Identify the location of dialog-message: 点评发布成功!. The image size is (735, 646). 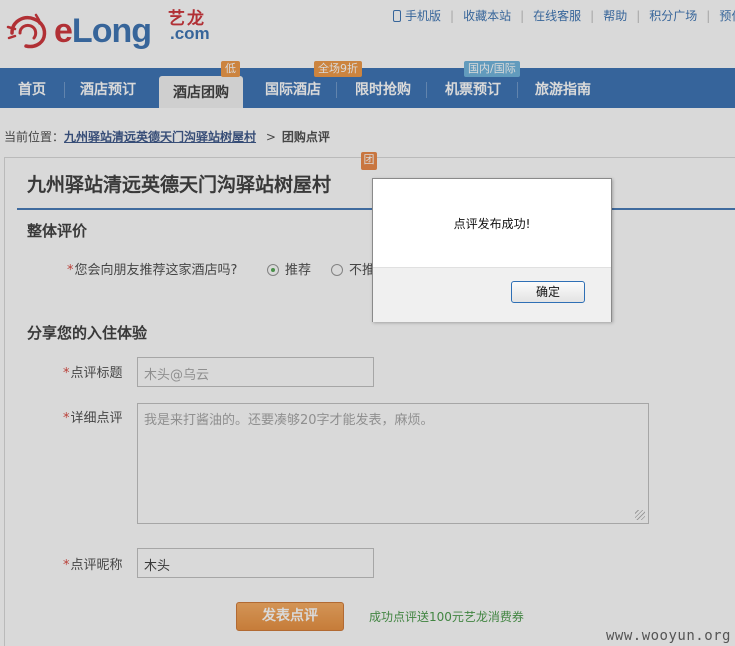
(492, 224).